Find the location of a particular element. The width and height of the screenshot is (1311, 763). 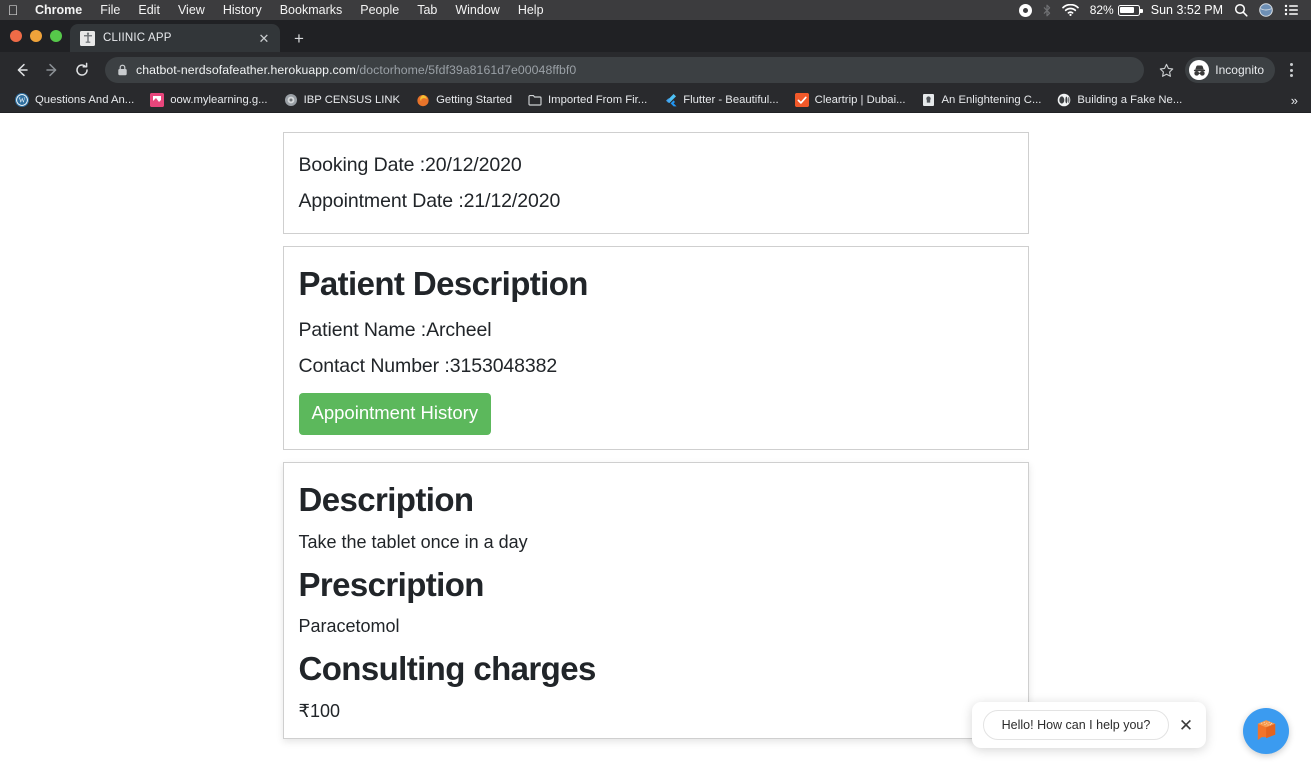

menu-item-history: History is located at coordinates (242, 10).